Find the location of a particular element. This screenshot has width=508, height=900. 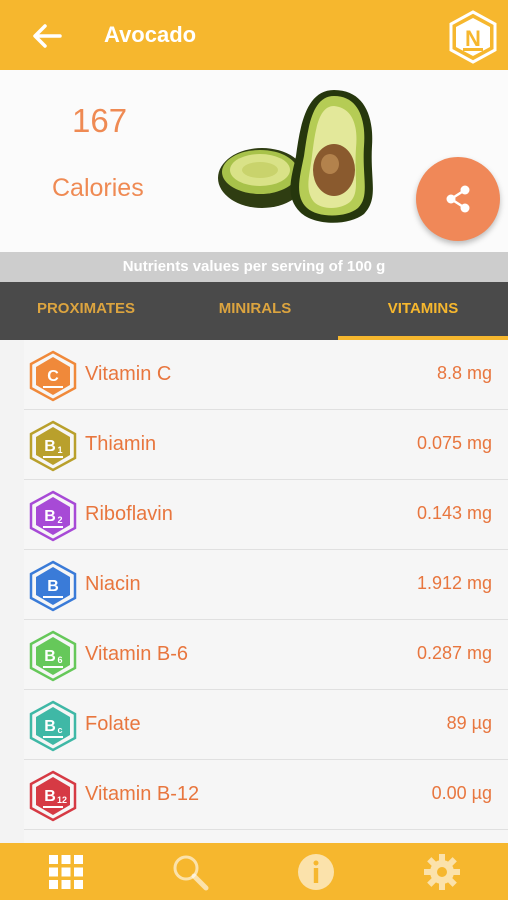

vitamin-badge-icon: B6 is located at coordinates (53, 656).